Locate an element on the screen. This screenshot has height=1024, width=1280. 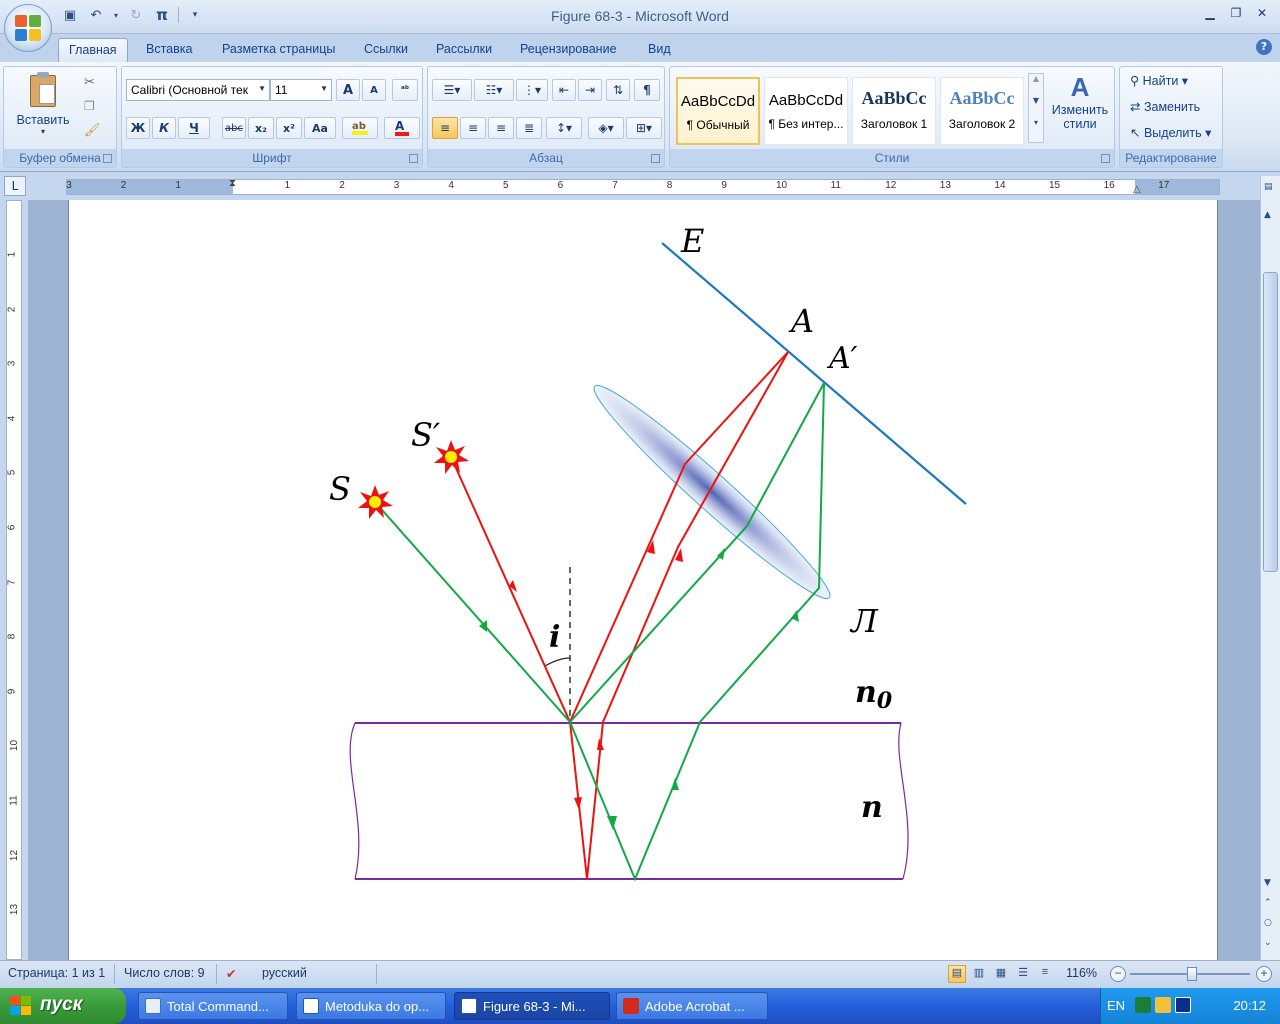
next-page-icon: ⌄ is located at coordinates (1268, 943).